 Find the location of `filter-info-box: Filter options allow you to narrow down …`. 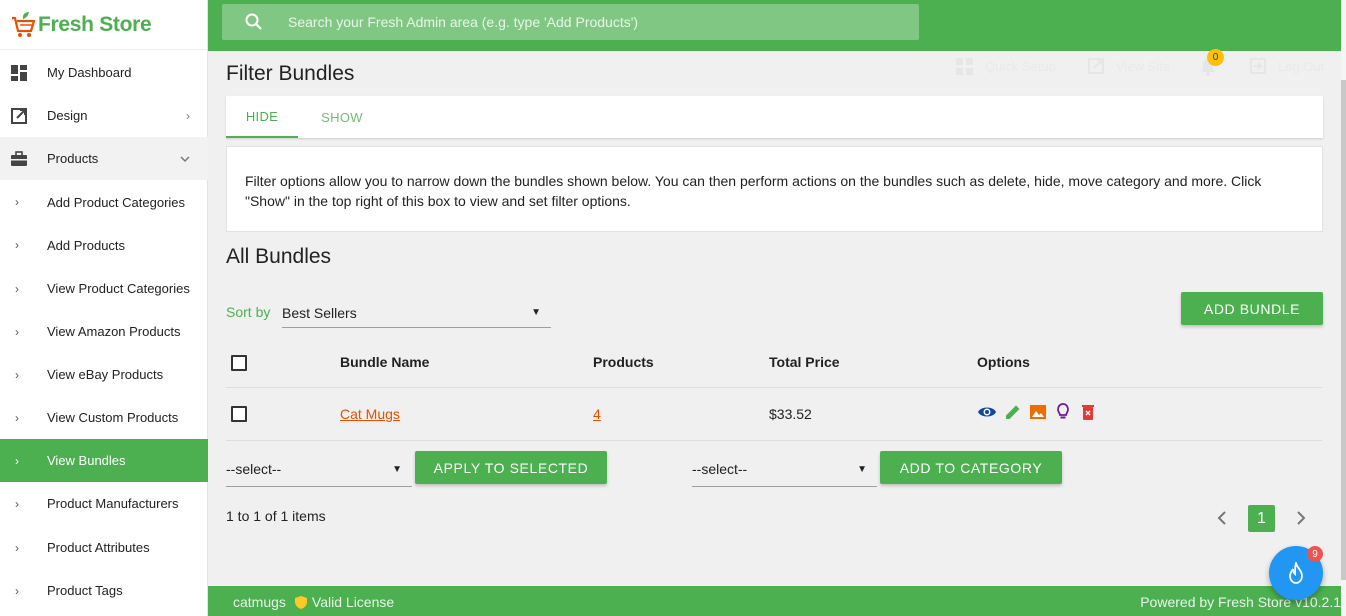

filter-info-box: Filter options allow you to narrow down … is located at coordinates (774, 189).